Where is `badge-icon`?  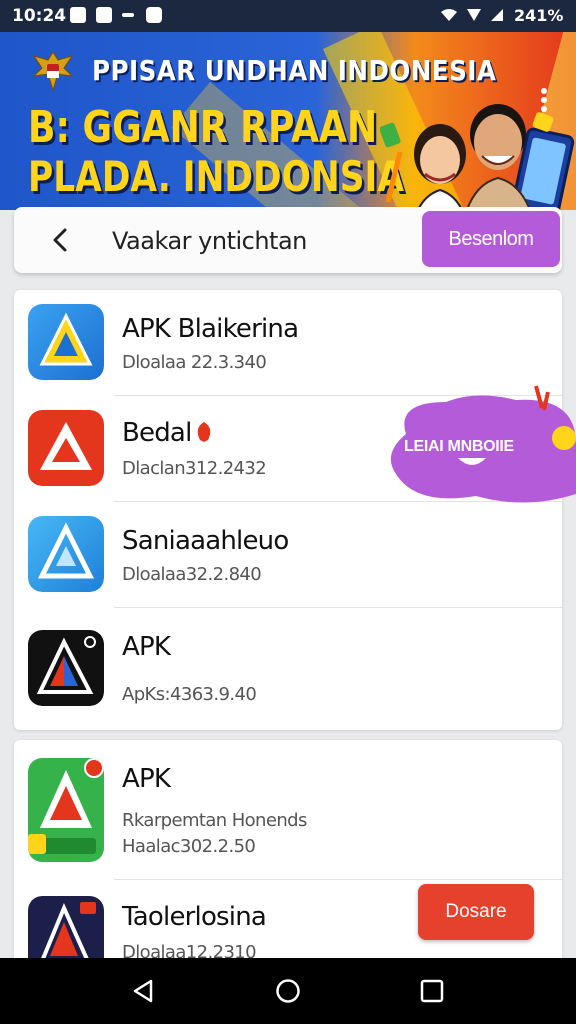 badge-icon is located at coordinates (204, 432).